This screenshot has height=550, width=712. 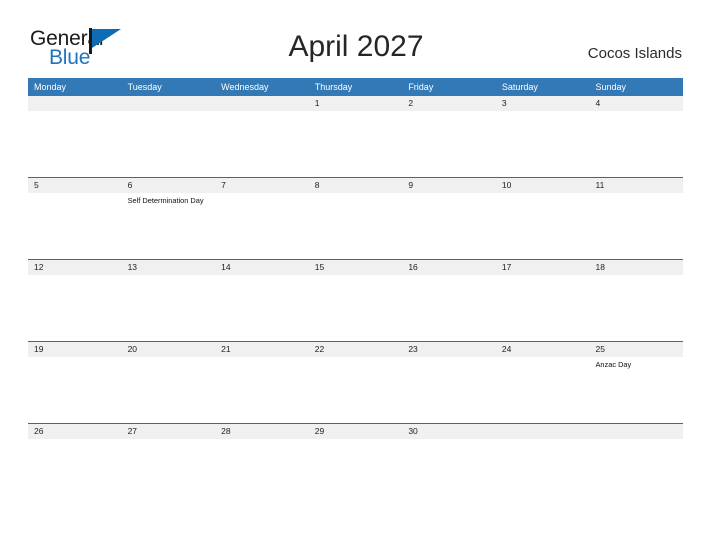 I want to click on calendar-day-cell: 23, so click(x=449, y=382).